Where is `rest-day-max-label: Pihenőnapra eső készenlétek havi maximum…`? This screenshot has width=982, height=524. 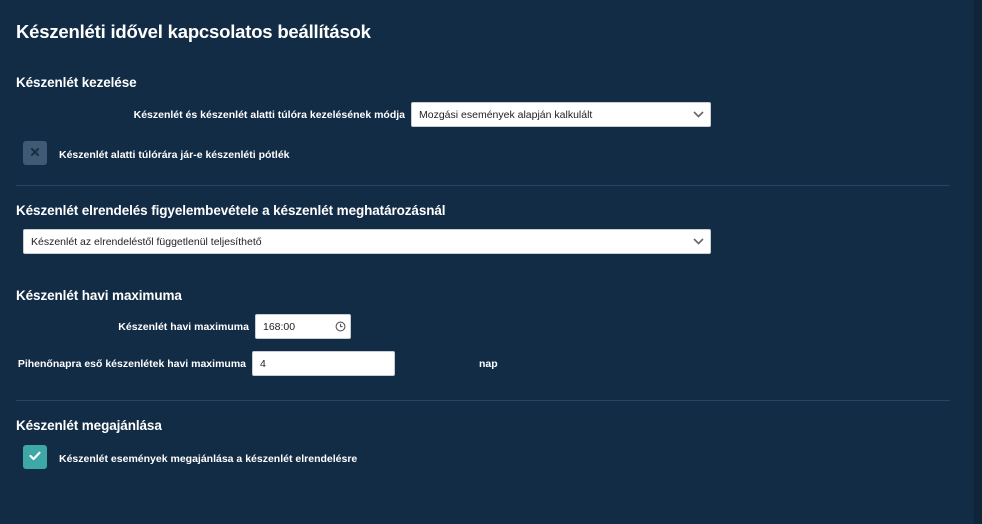 rest-day-max-label: Pihenőnapra eső készenlétek havi maximum… is located at coordinates (131, 364).